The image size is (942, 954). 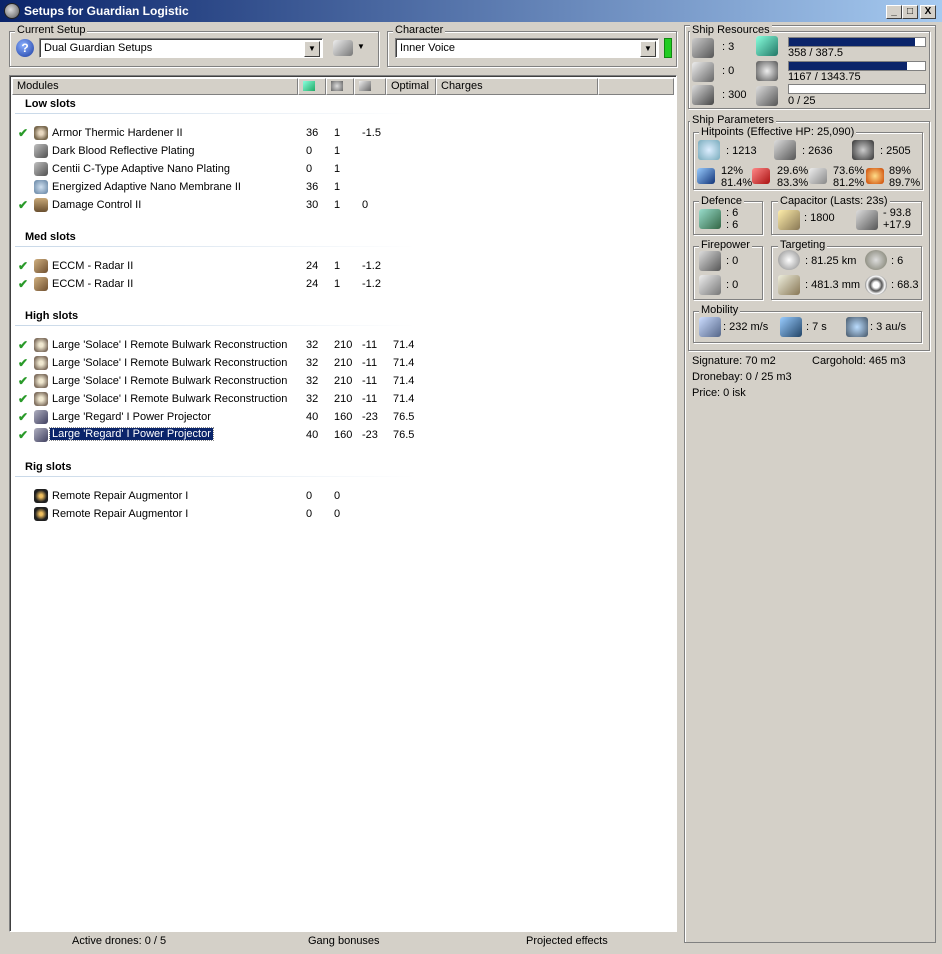 What do you see at coordinates (802, 101) in the screenshot?
I see `drone-bandwidth-value: 0 / 25` at bounding box center [802, 101].